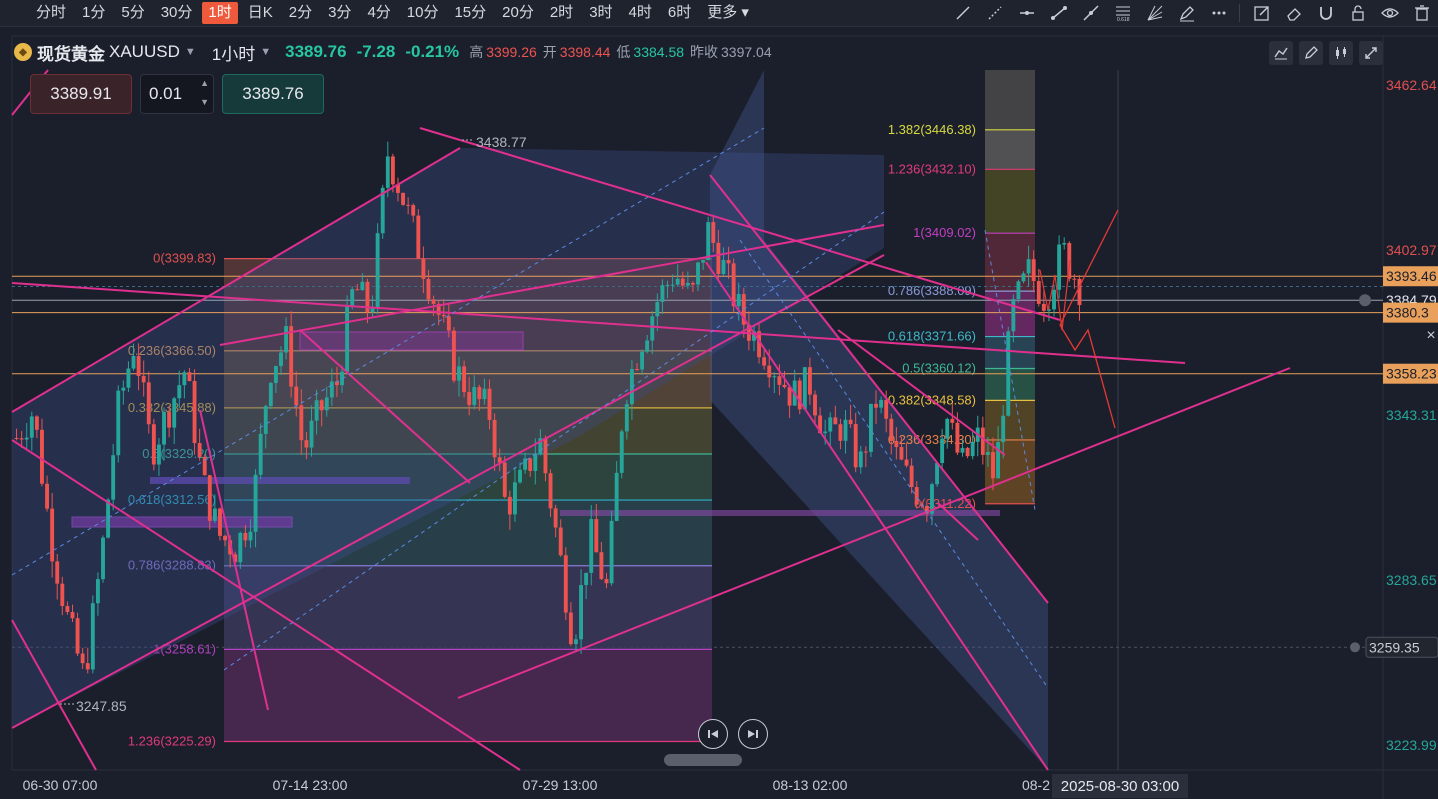 The height and width of the screenshot is (799, 1438). I want to click on low-label: 低, so click(623, 52).